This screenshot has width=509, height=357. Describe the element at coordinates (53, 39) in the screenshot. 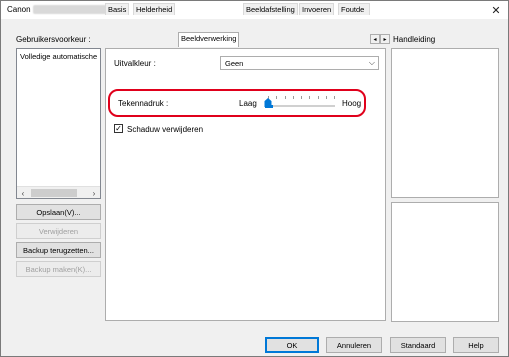

I see `user-preferences-label: Gebruikersvoorkeur :` at that location.